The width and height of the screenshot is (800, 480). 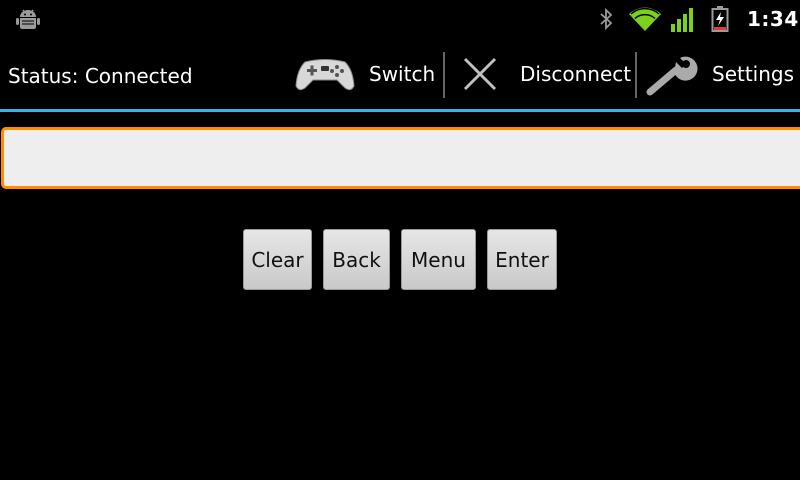 What do you see at coordinates (682, 20) in the screenshot?
I see `cell-signal-icon` at bounding box center [682, 20].